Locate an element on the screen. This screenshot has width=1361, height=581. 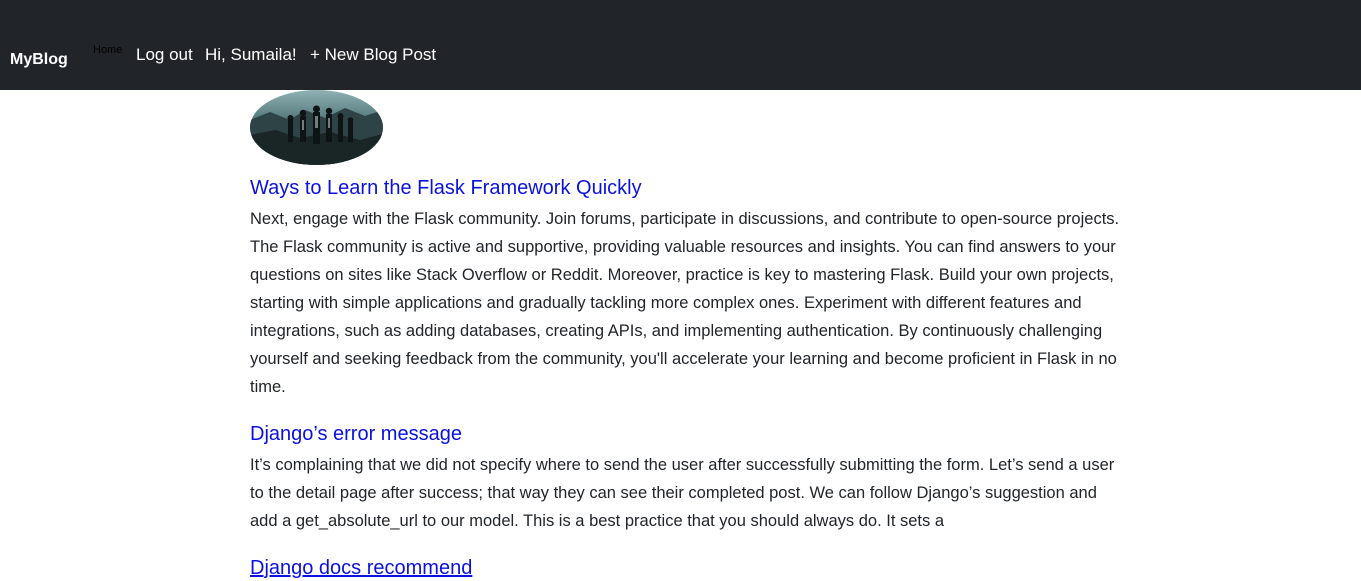
user-greeting: Hi, Sumaila! is located at coordinates (251, 54).